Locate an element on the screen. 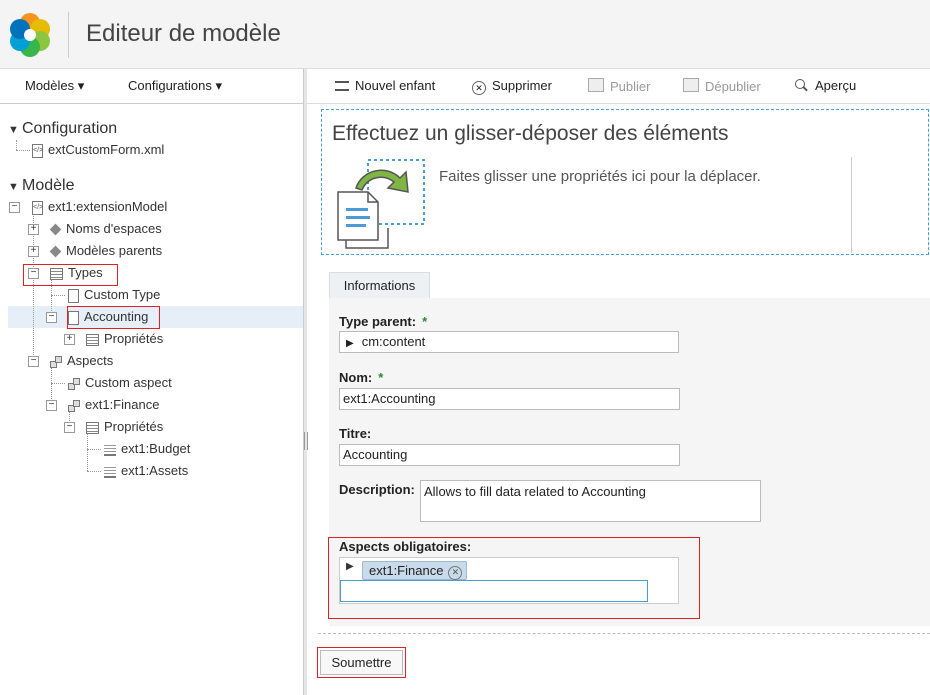  delete-icon: ✕ is located at coordinates (479, 88).